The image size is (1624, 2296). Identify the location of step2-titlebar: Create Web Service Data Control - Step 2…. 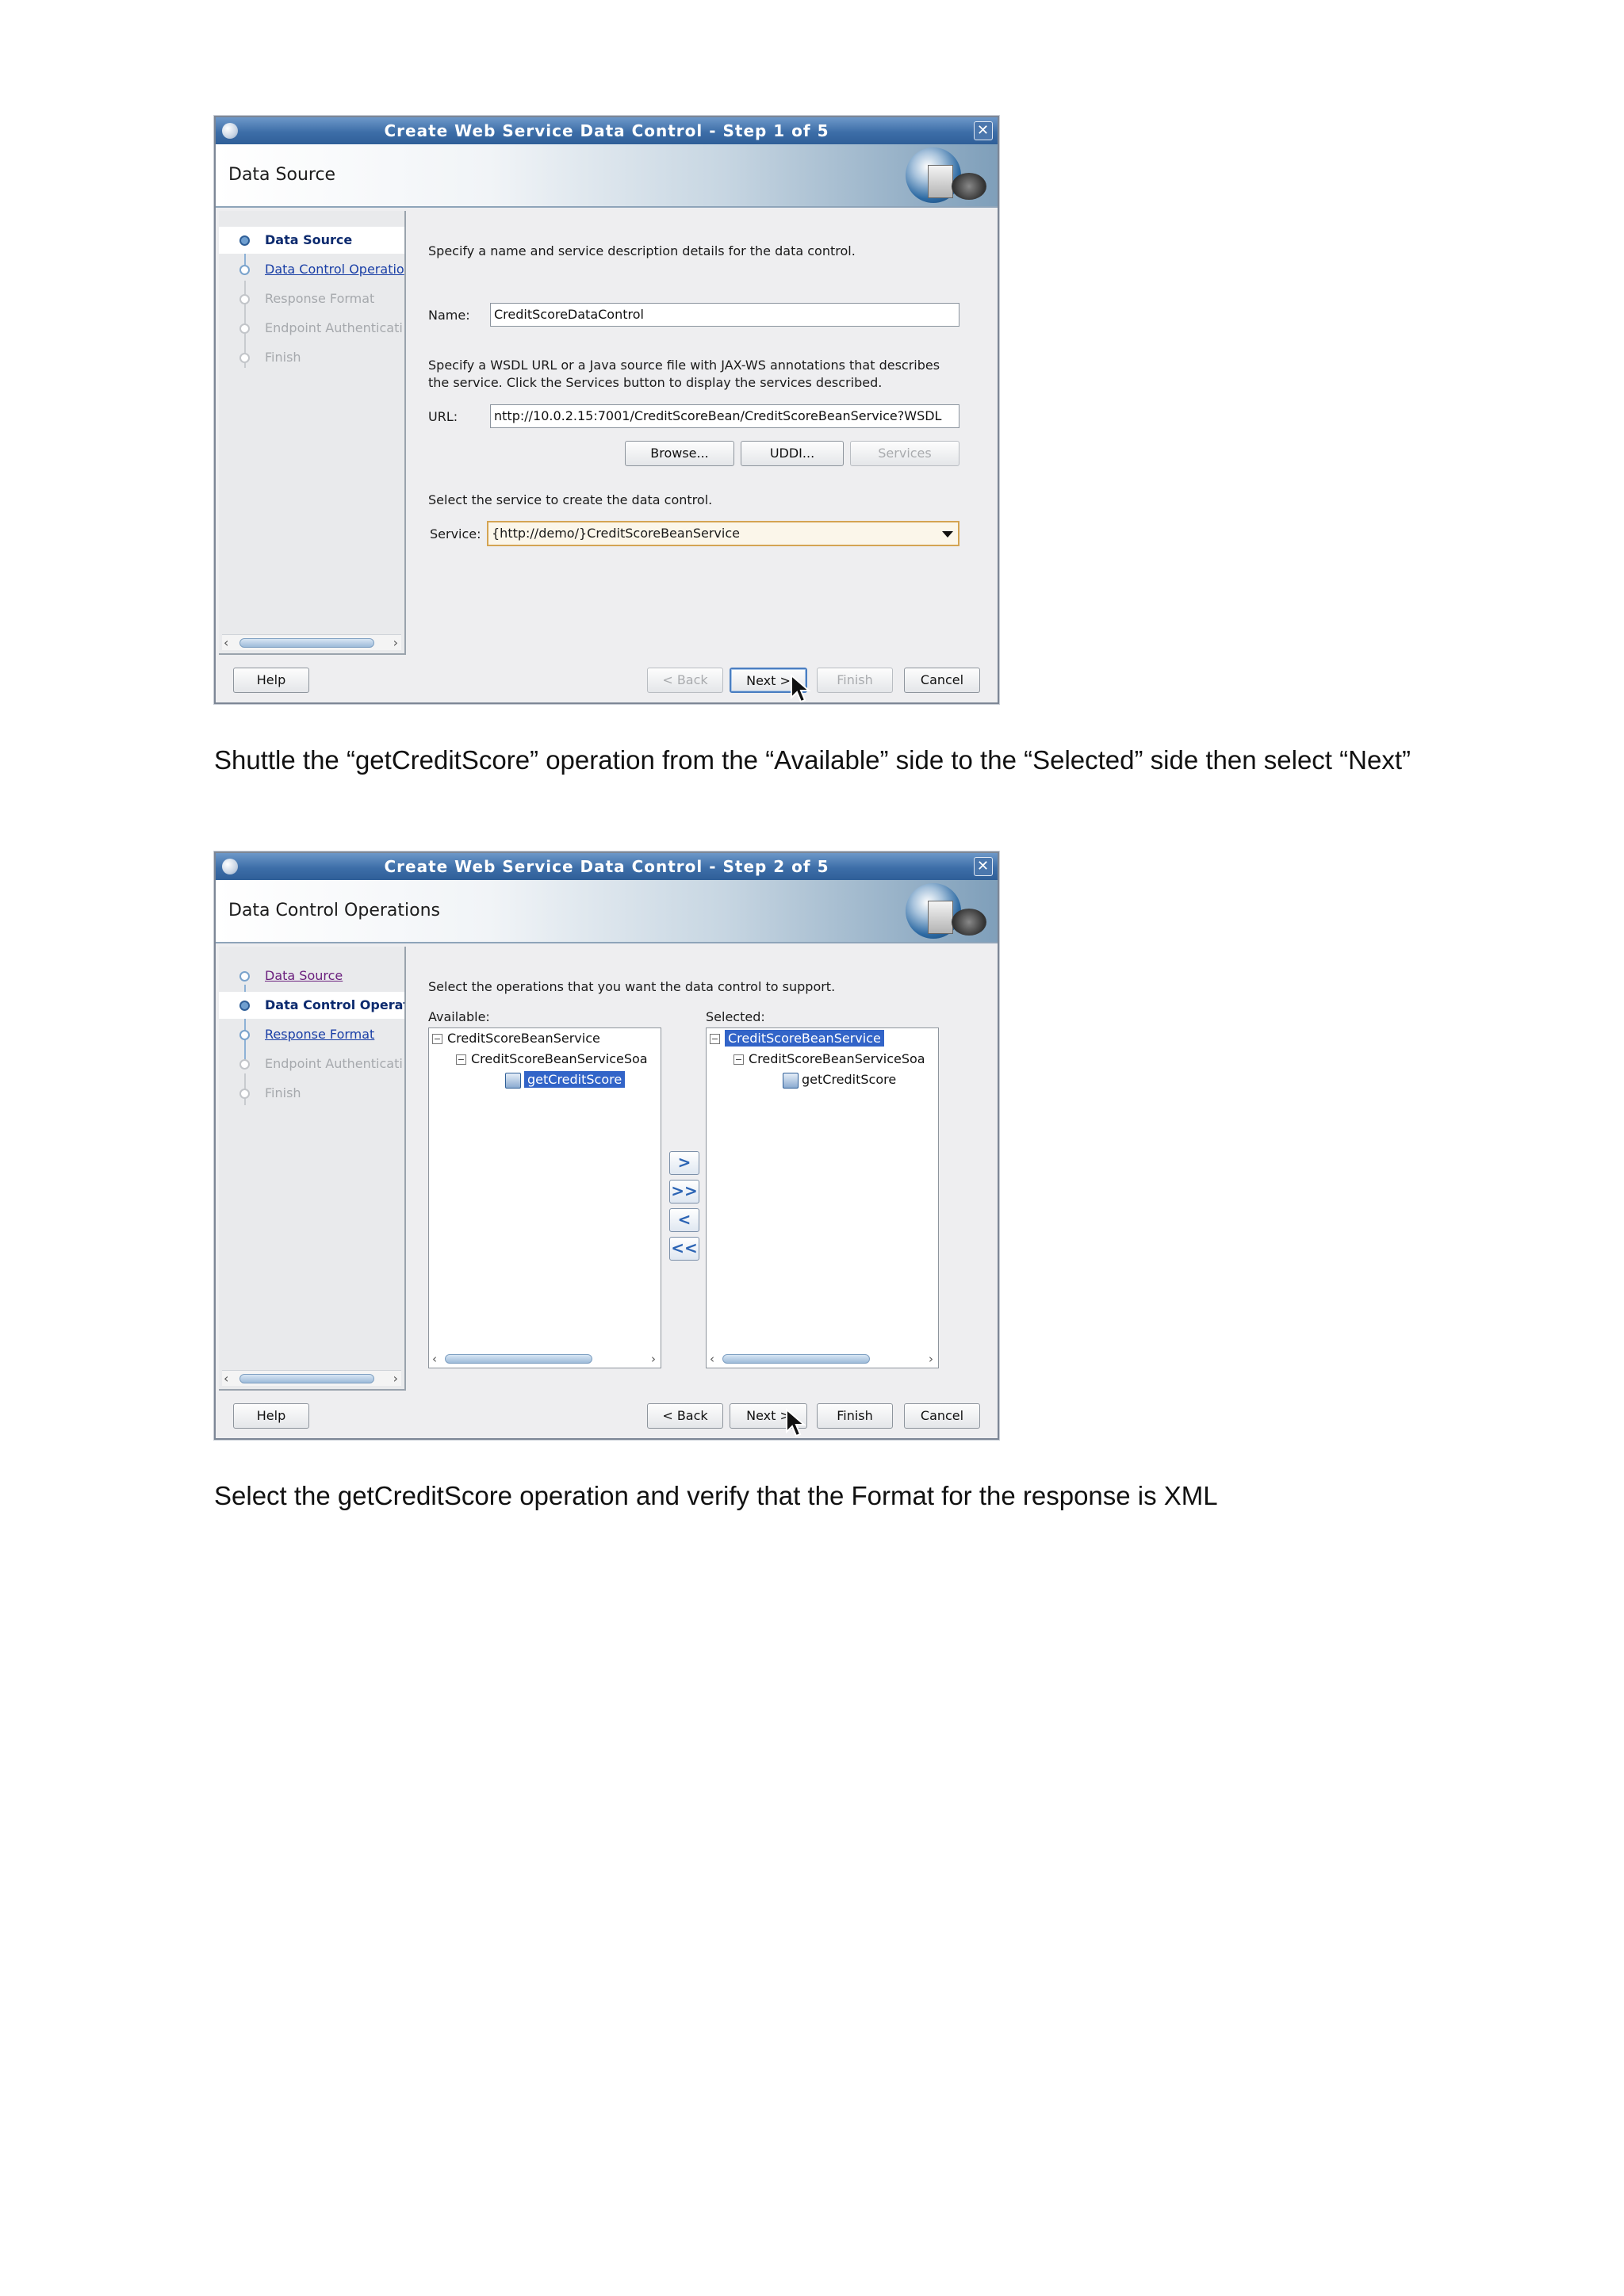
(607, 866).